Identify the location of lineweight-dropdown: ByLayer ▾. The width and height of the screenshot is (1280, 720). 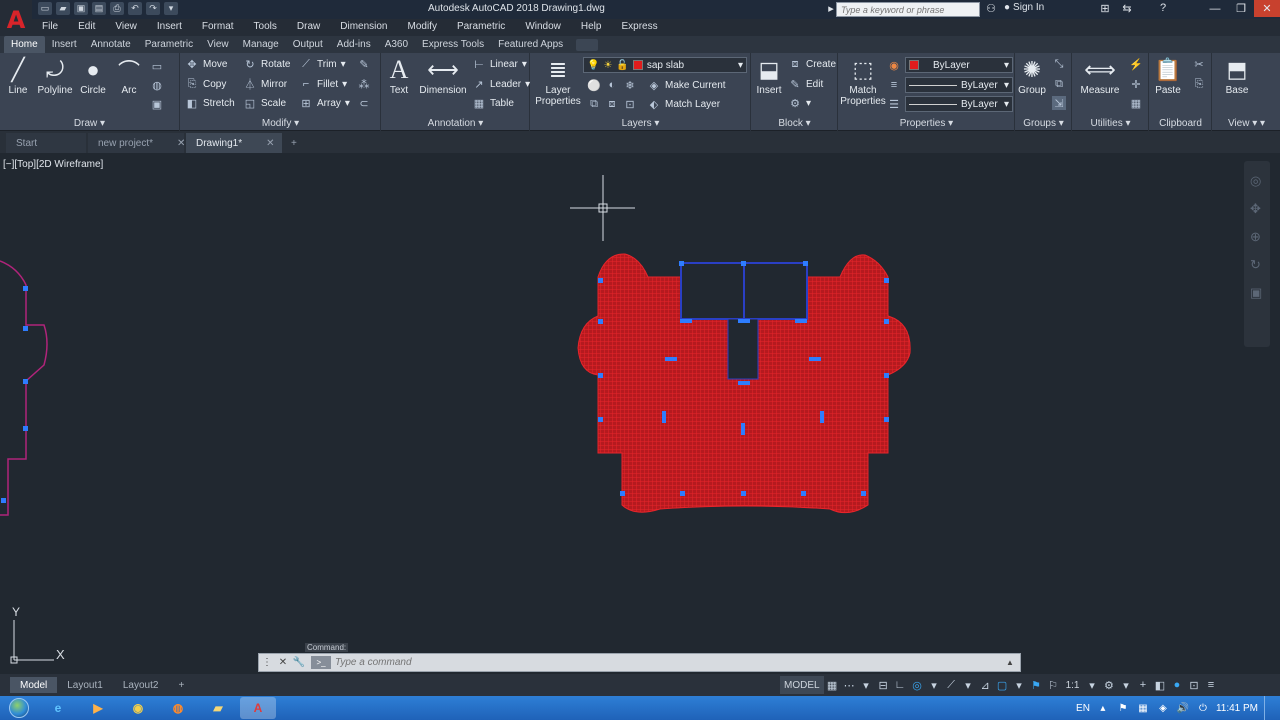
(959, 85).